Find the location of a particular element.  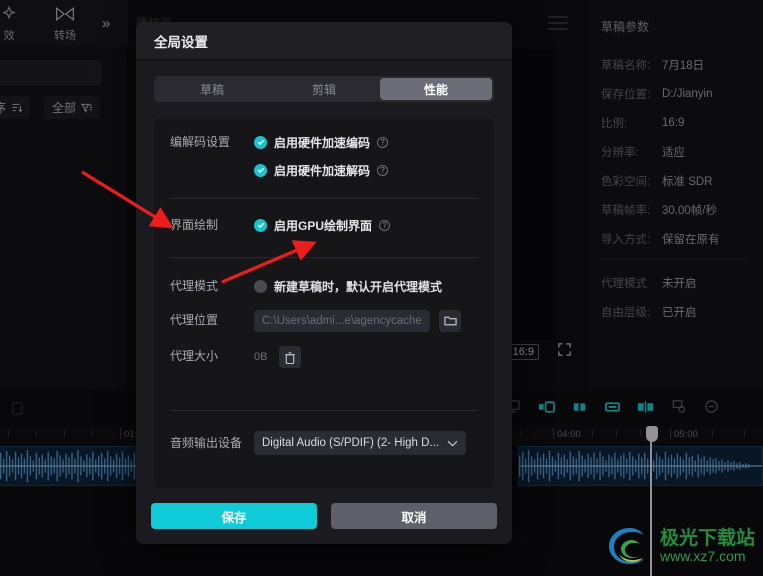

folder-icon is located at coordinates (450, 321).